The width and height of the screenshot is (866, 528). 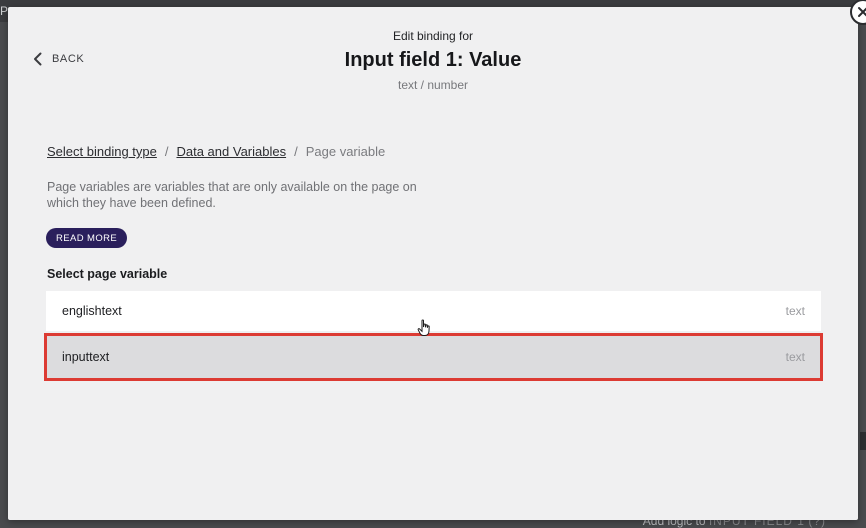 I want to click on list-item: inputtext text, so click(x=433, y=357).